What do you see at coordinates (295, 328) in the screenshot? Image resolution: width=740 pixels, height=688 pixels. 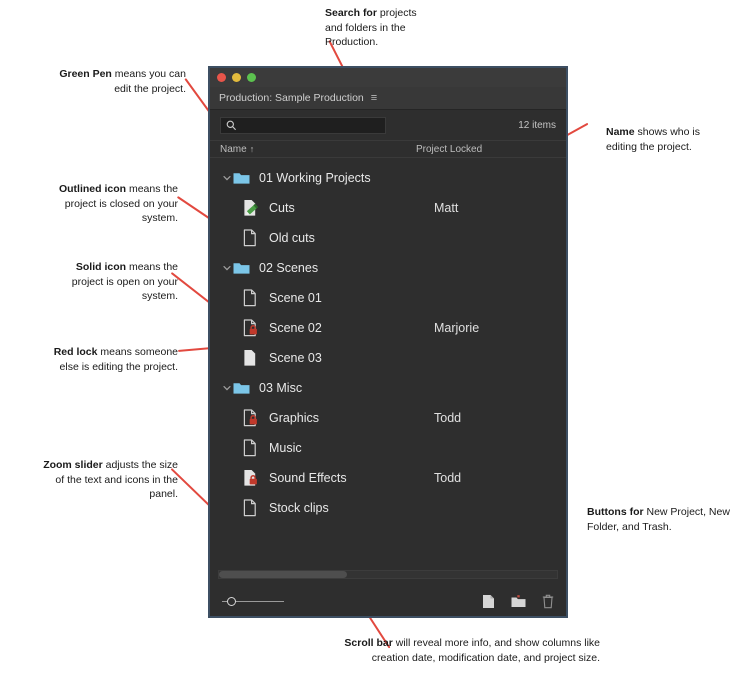 I see `row-label: Scene 02` at bounding box center [295, 328].